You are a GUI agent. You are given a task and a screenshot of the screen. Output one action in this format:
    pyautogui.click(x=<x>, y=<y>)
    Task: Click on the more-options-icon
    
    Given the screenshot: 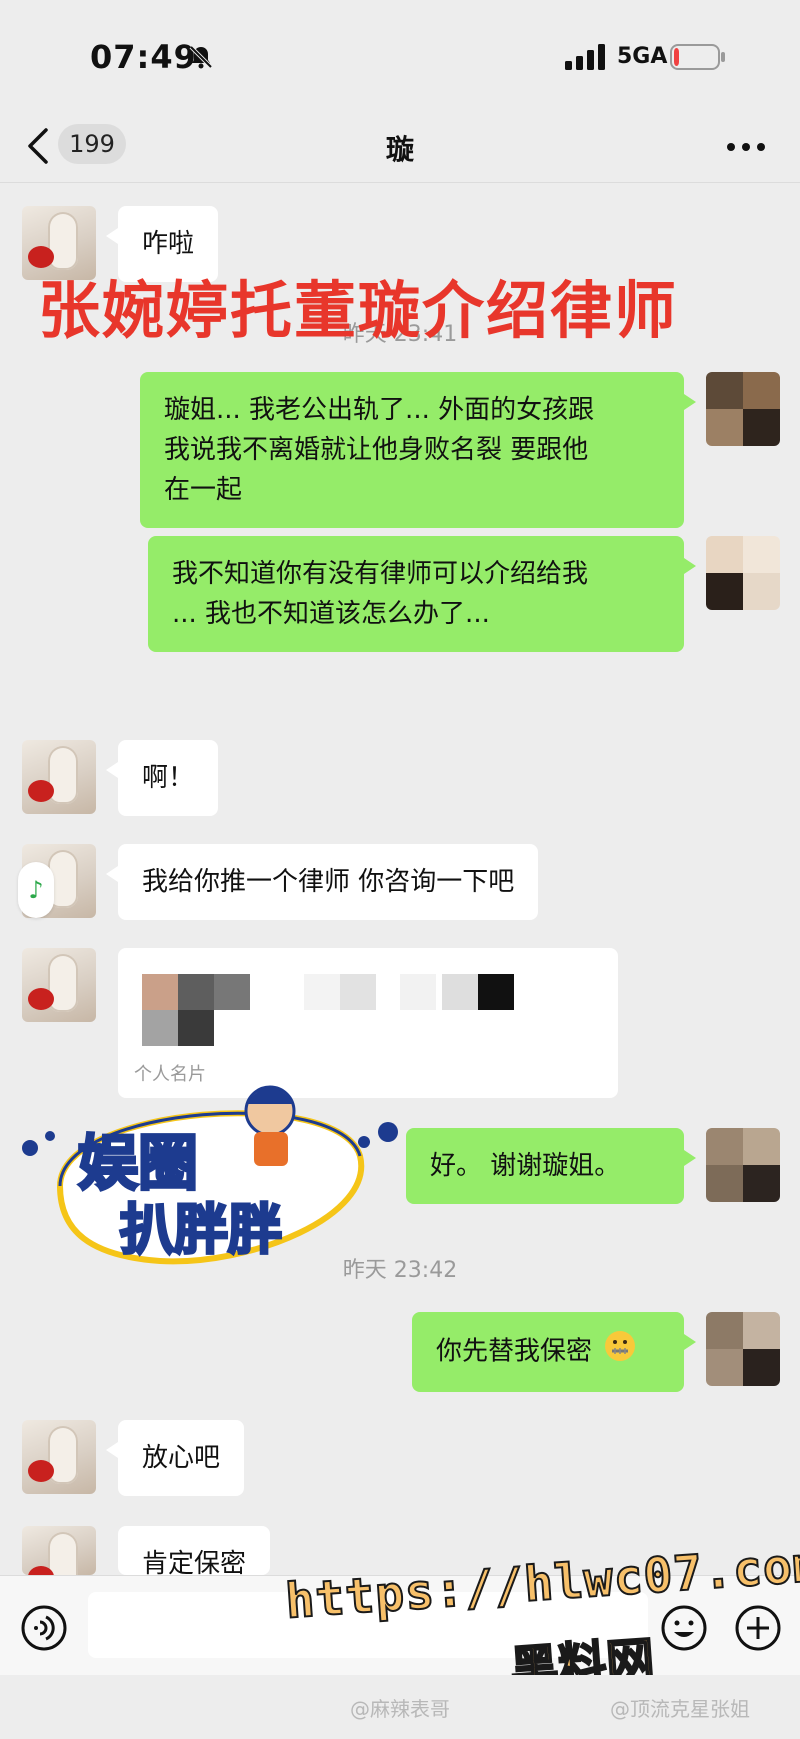 What is the action you would take?
    pyautogui.click(x=746, y=147)
    